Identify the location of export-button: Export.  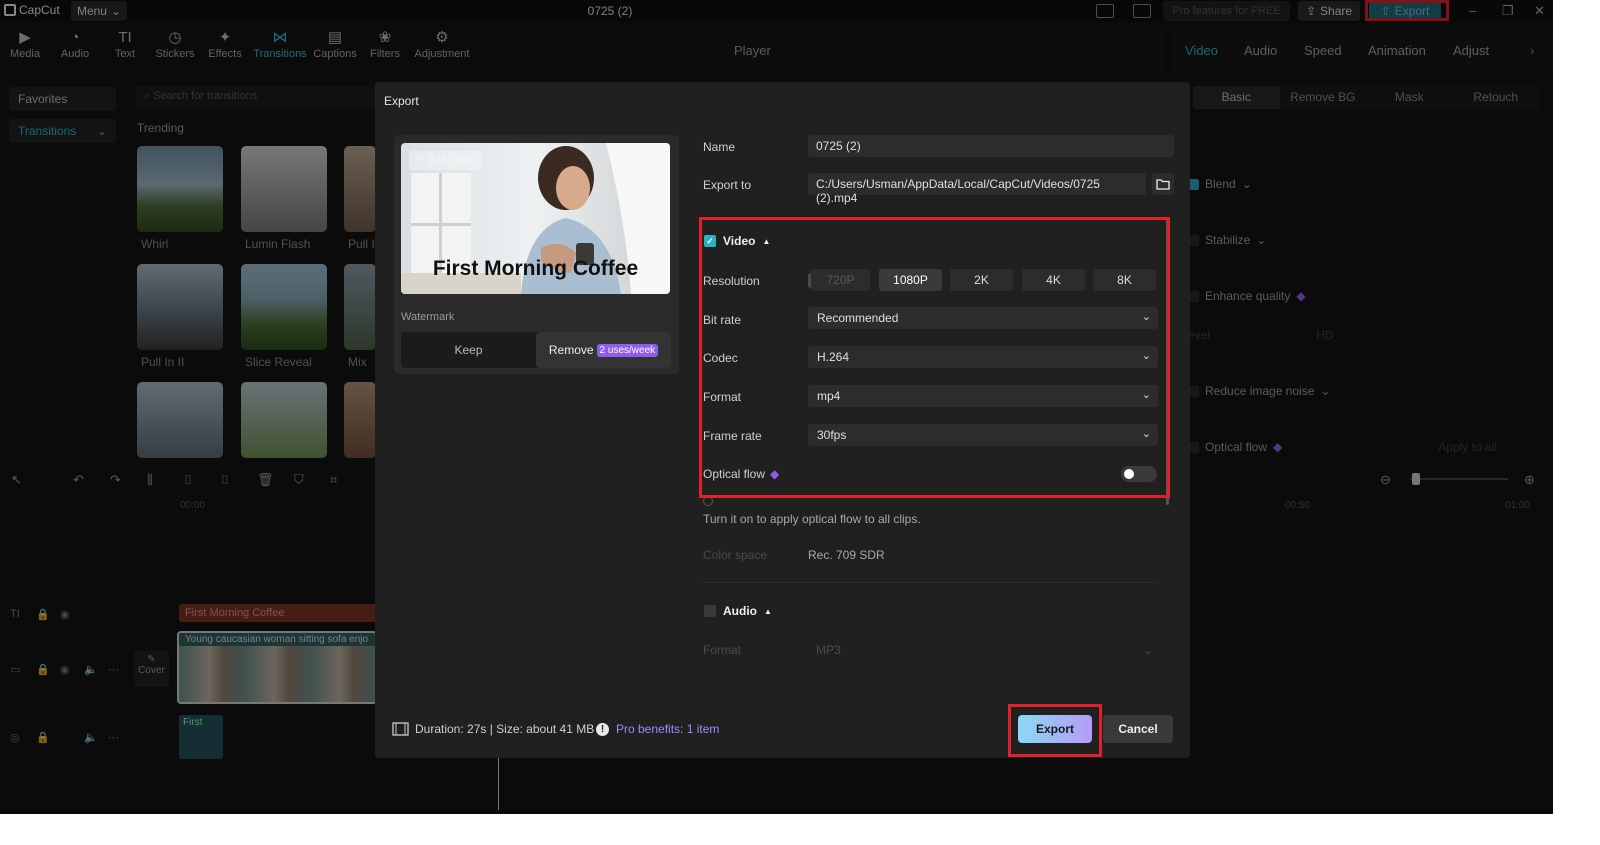
(1055, 729).